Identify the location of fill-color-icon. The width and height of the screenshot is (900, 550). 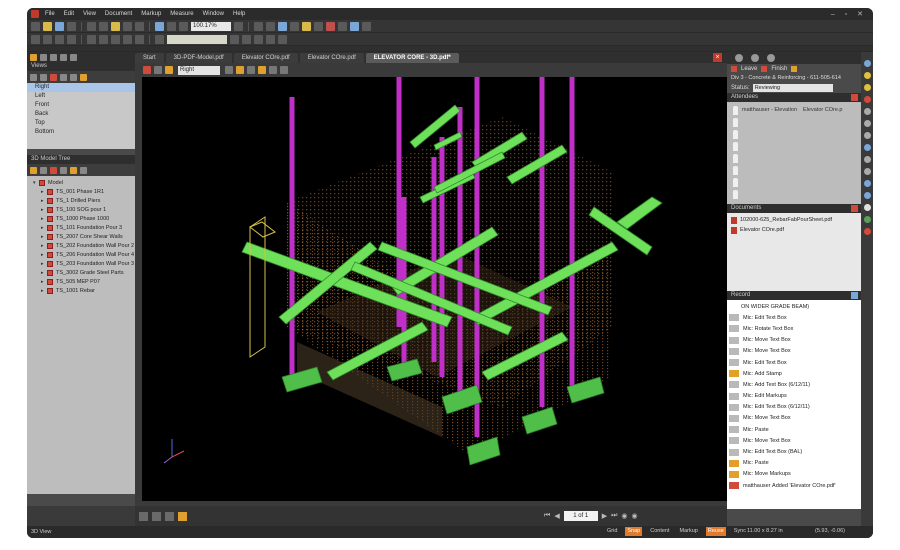
(127, 39).